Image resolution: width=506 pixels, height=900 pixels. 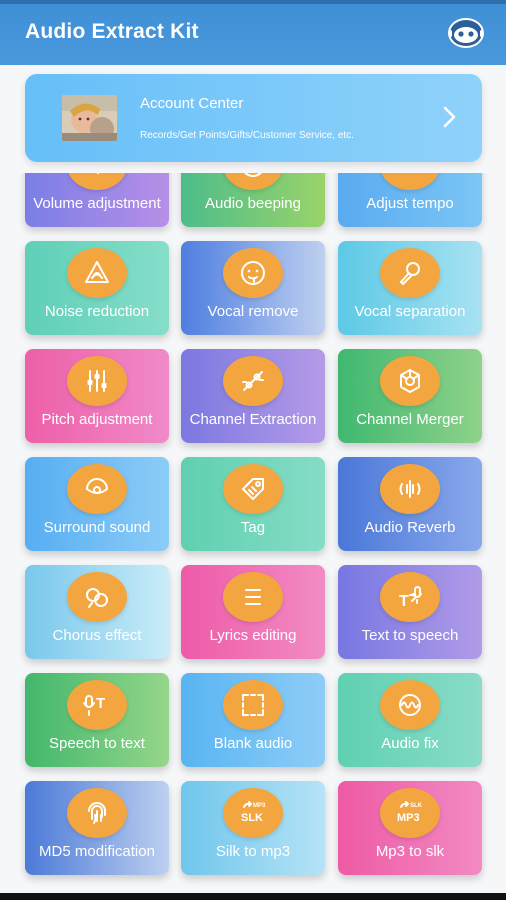 I want to click on tool-tile-adjust-tempo: Adjust tempo, so click(x=410, y=200).